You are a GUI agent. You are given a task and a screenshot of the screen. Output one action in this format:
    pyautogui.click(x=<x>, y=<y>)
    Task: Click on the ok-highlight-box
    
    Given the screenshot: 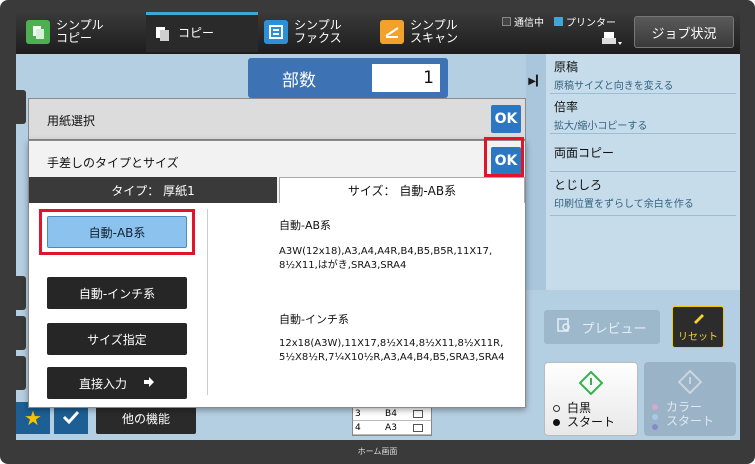 What is the action you would take?
    pyautogui.click(x=504, y=157)
    